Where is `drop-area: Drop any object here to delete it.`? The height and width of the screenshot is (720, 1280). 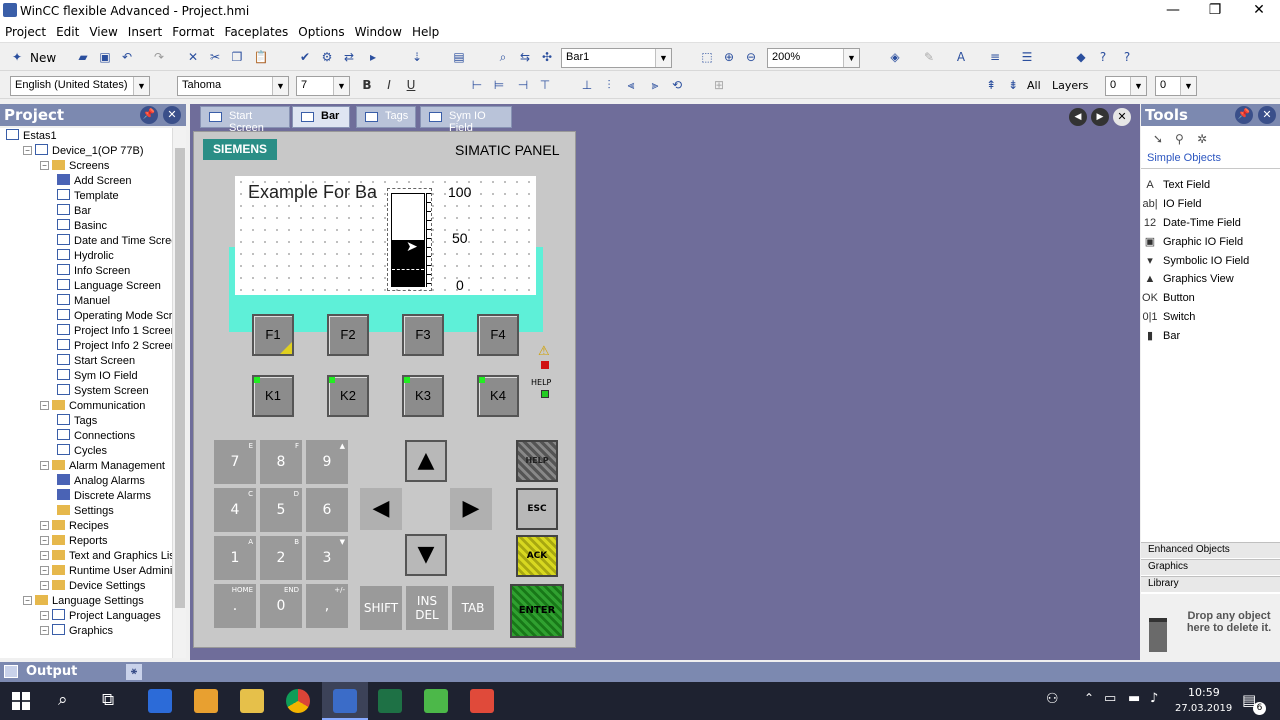
drop-area: Drop any object here to delete it. is located at coordinates (1210, 627).